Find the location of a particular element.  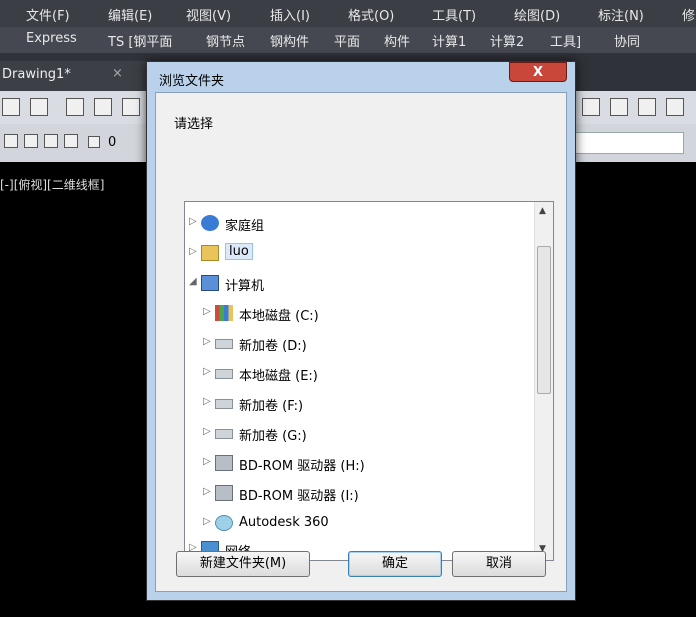

layer-on-icon is located at coordinates (11, 141).